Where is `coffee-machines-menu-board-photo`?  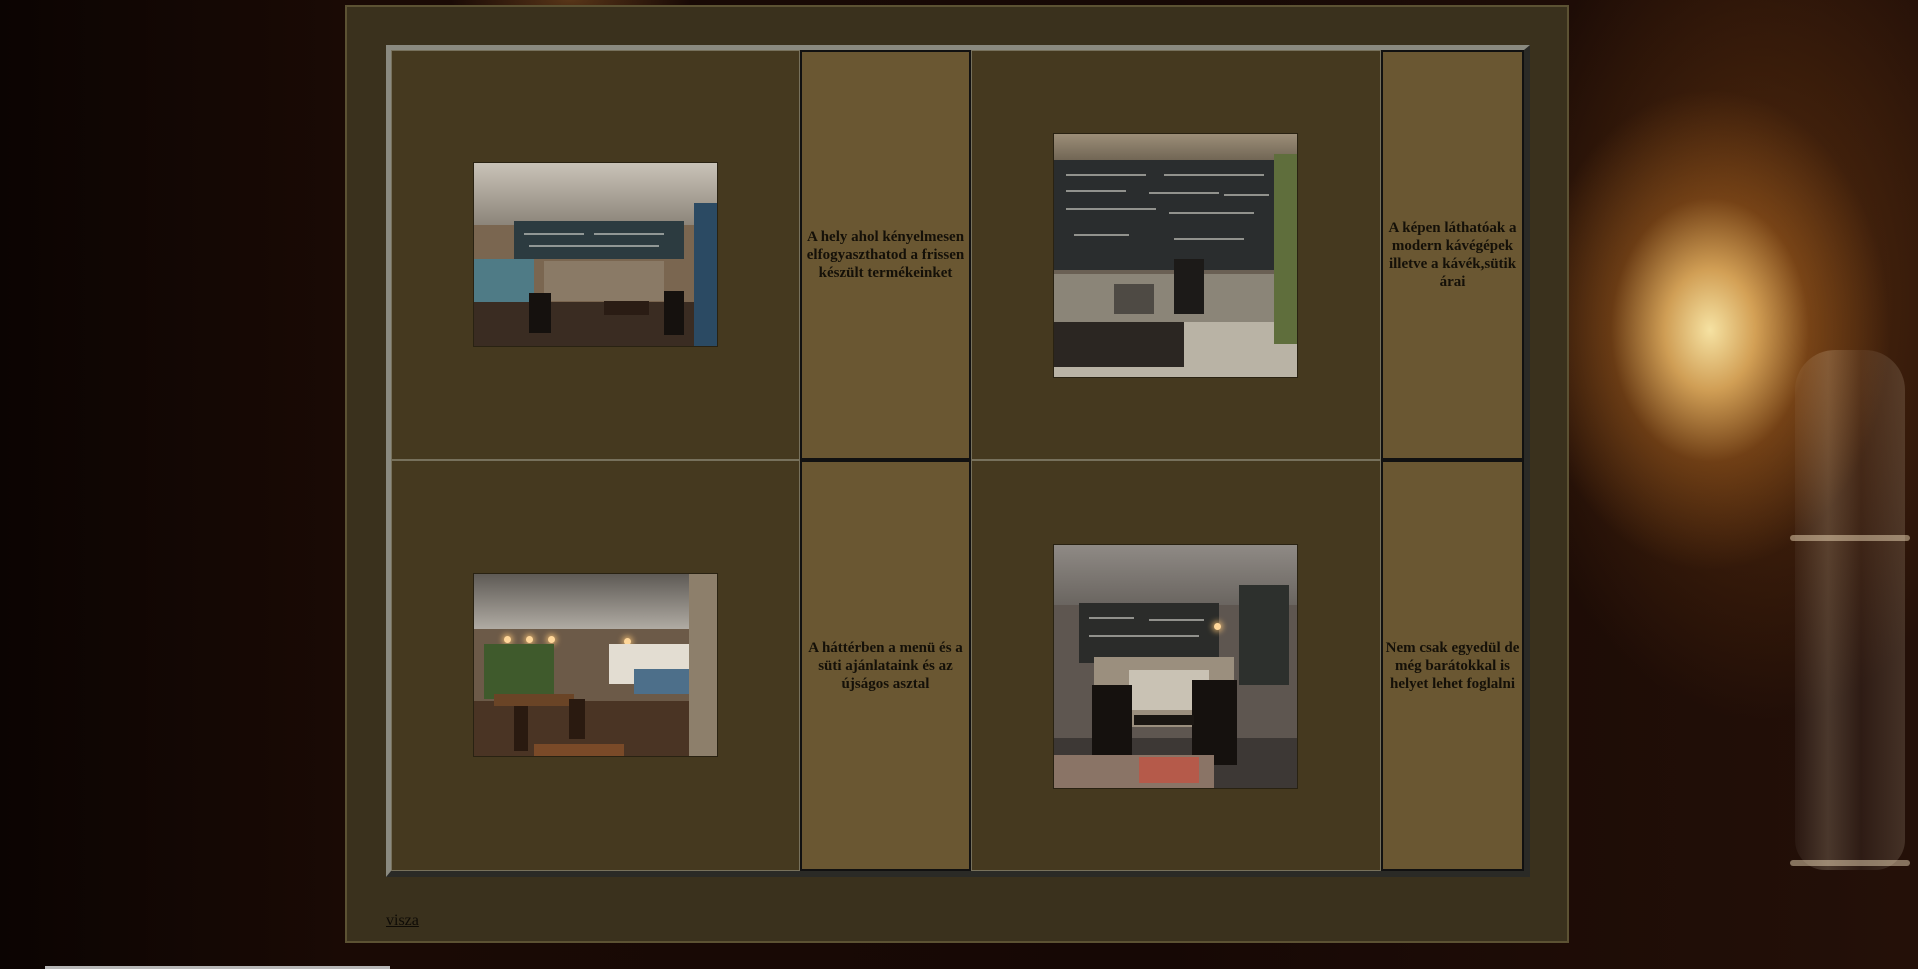 coffee-machines-menu-board-photo is located at coordinates (1175, 255).